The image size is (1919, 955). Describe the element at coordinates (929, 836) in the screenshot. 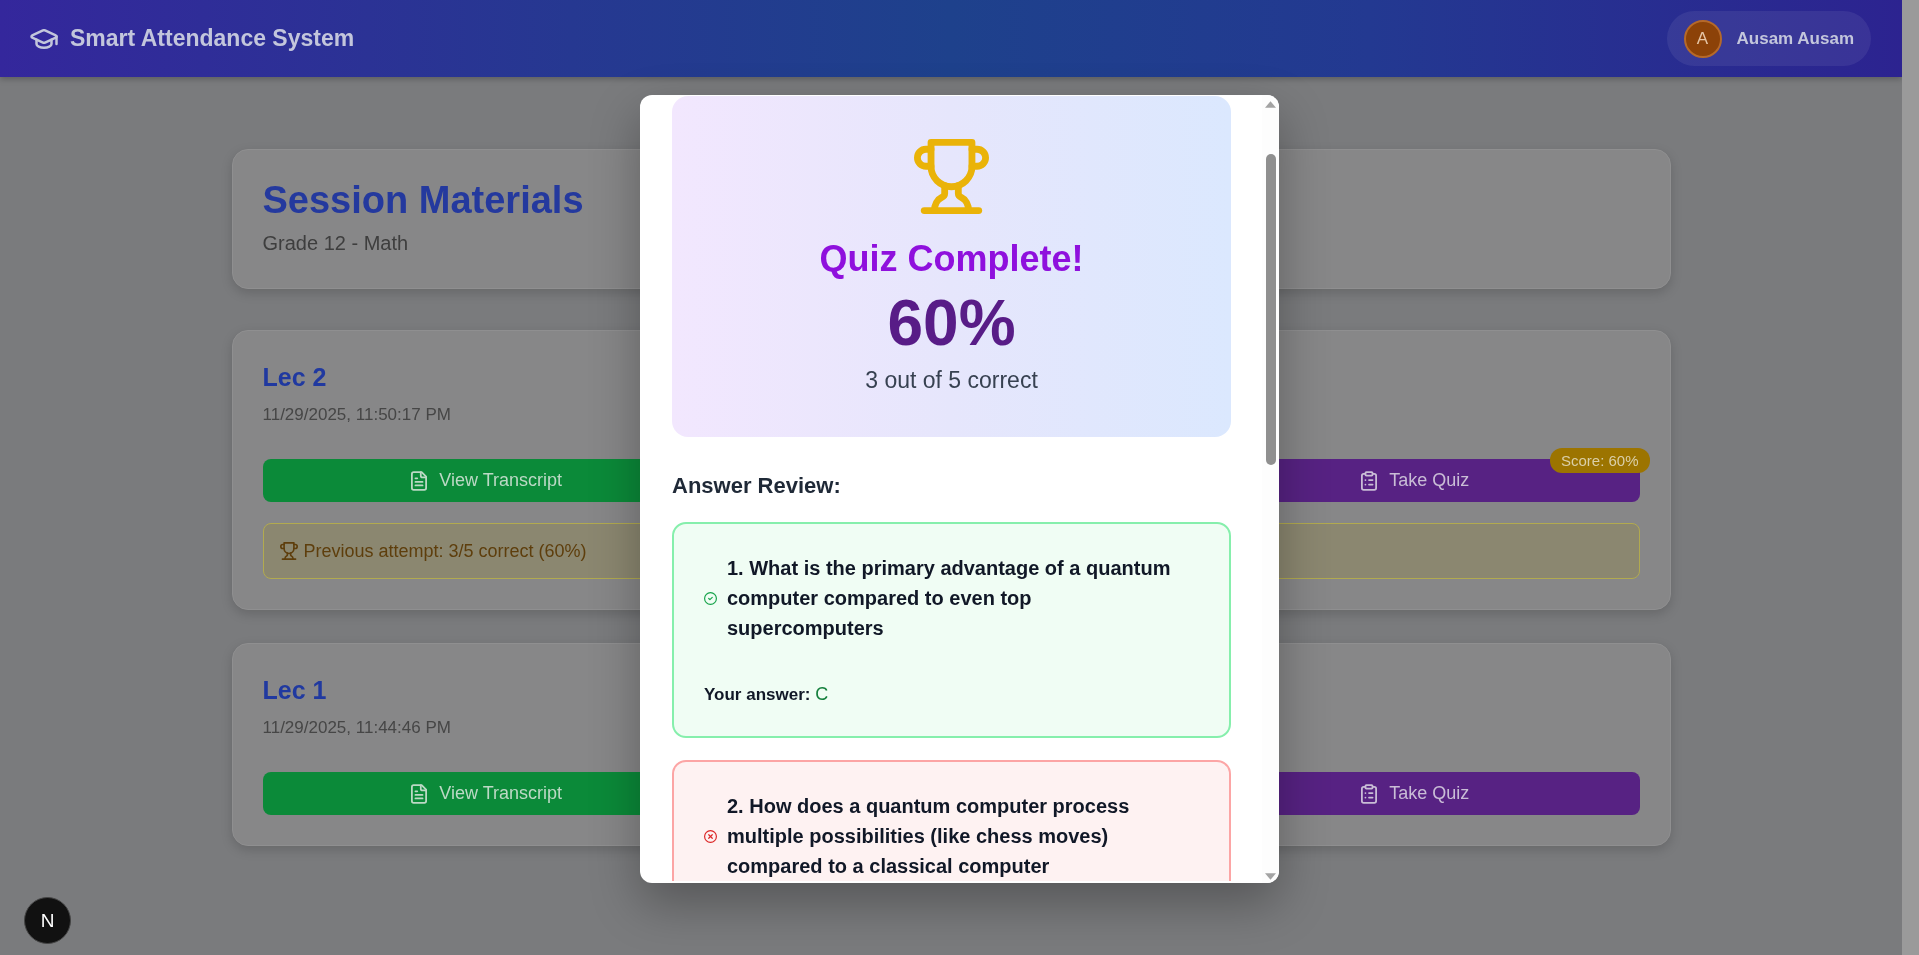

I see `question-text: 2. How does a quantum computer process multiple possibilities (like chess moves) compared to a classical computer` at that location.